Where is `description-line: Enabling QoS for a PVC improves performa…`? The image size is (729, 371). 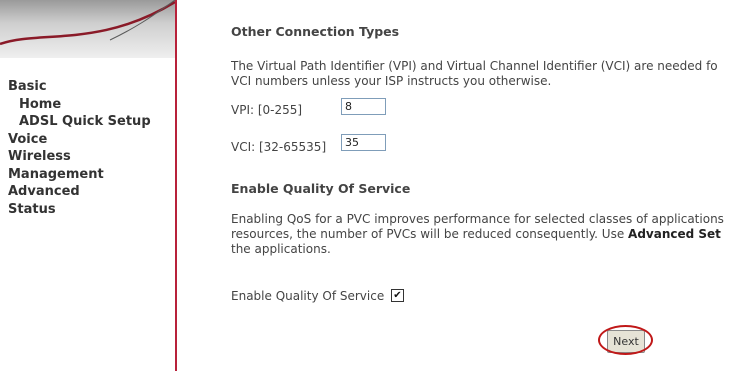
description-line: Enabling QoS for a PVC improves performa… is located at coordinates (477, 219).